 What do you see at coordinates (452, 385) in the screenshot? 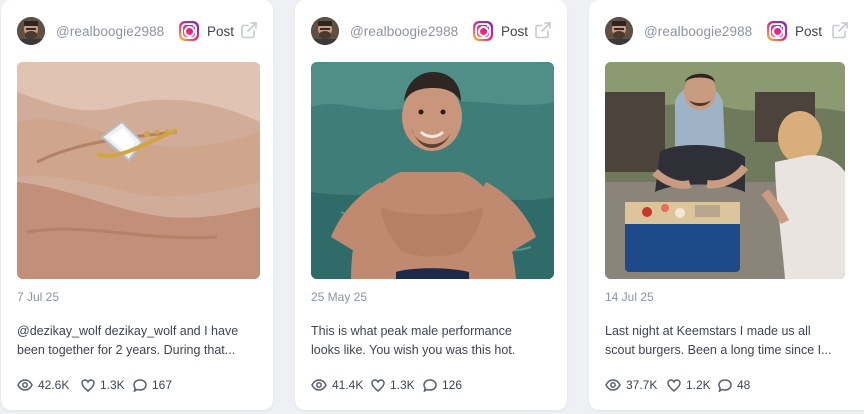
I see `comments-count: 126` at bounding box center [452, 385].